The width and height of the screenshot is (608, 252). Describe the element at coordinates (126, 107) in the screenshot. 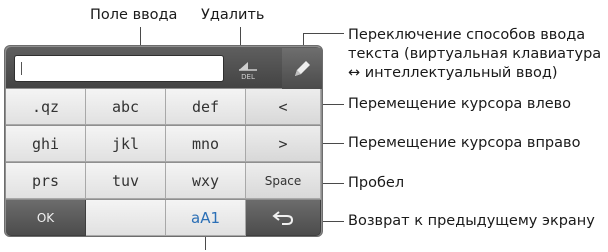

I see `key-abc: abc` at that location.